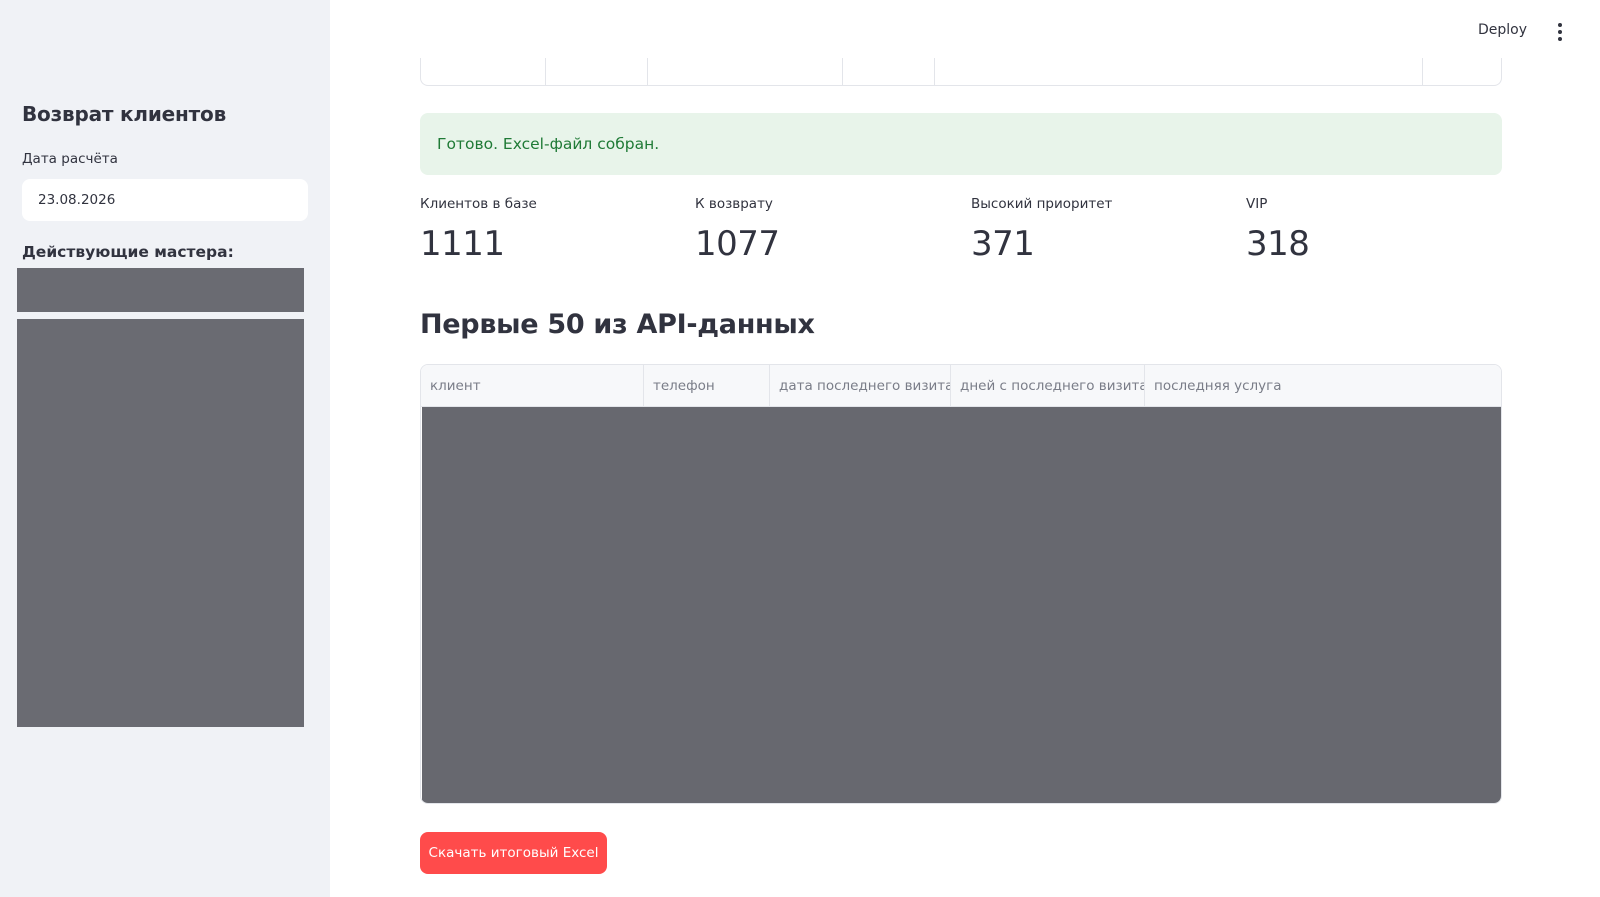 This screenshot has width=1600, height=897. What do you see at coordinates (160, 523) in the screenshot?
I see `masters-list-redacted` at bounding box center [160, 523].